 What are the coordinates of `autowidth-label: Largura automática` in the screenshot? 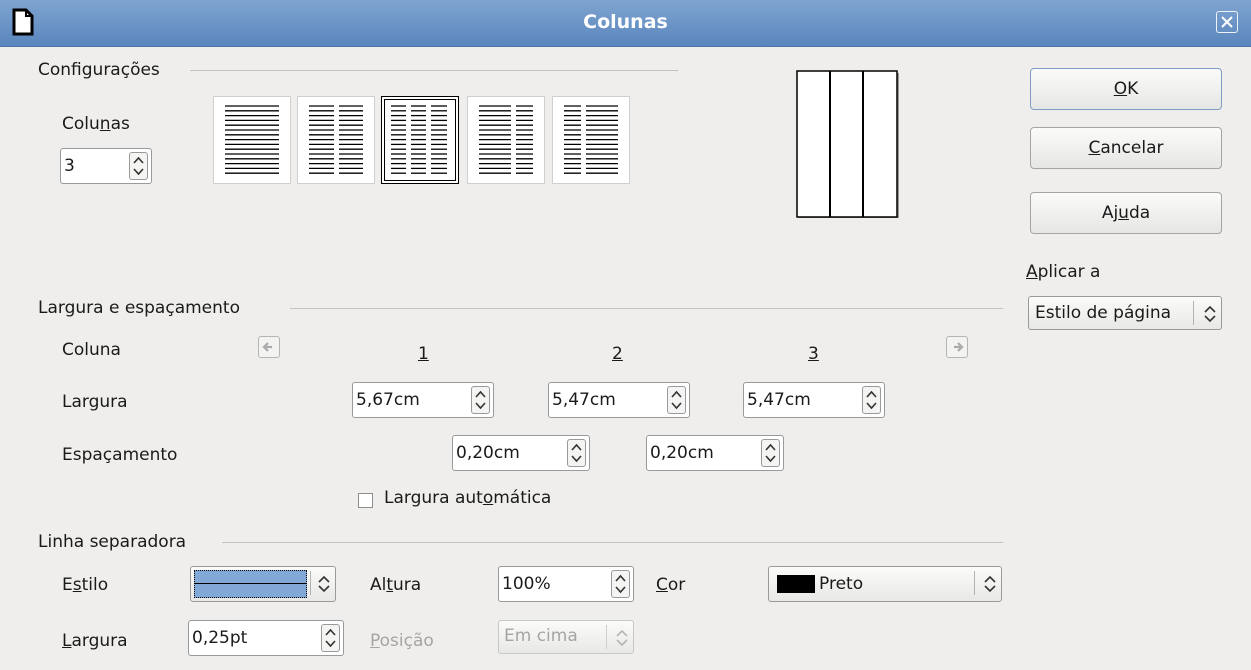 It's located at (468, 498).